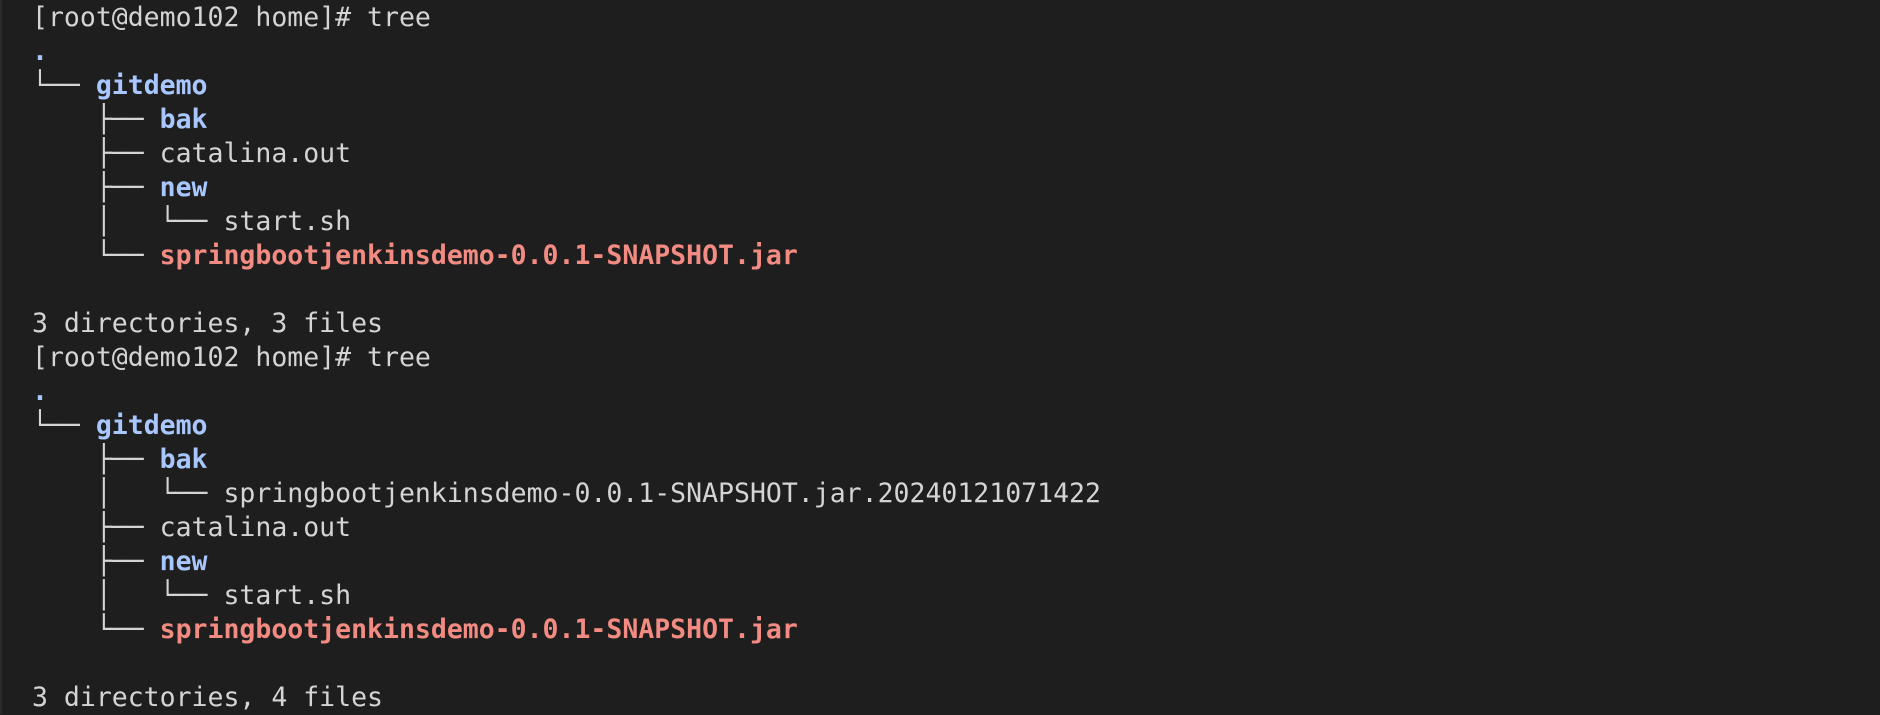 This screenshot has height=715, width=1880. I want to click on output-line: 3 directories, 4 files, so click(956, 698).